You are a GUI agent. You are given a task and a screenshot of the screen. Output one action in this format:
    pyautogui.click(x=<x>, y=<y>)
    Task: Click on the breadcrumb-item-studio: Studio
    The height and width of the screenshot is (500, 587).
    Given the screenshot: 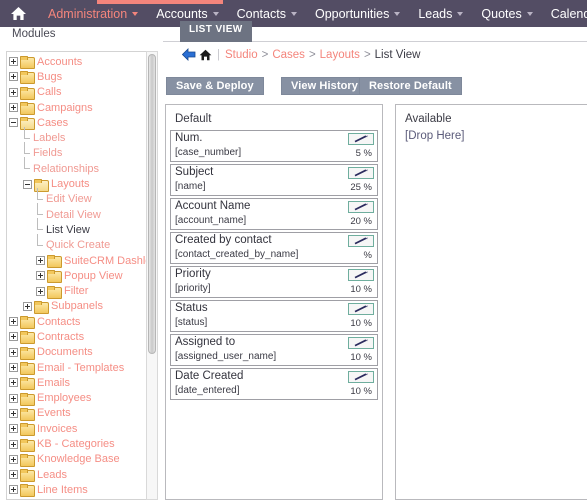 What is the action you would take?
    pyautogui.click(x=241, y=55)
    